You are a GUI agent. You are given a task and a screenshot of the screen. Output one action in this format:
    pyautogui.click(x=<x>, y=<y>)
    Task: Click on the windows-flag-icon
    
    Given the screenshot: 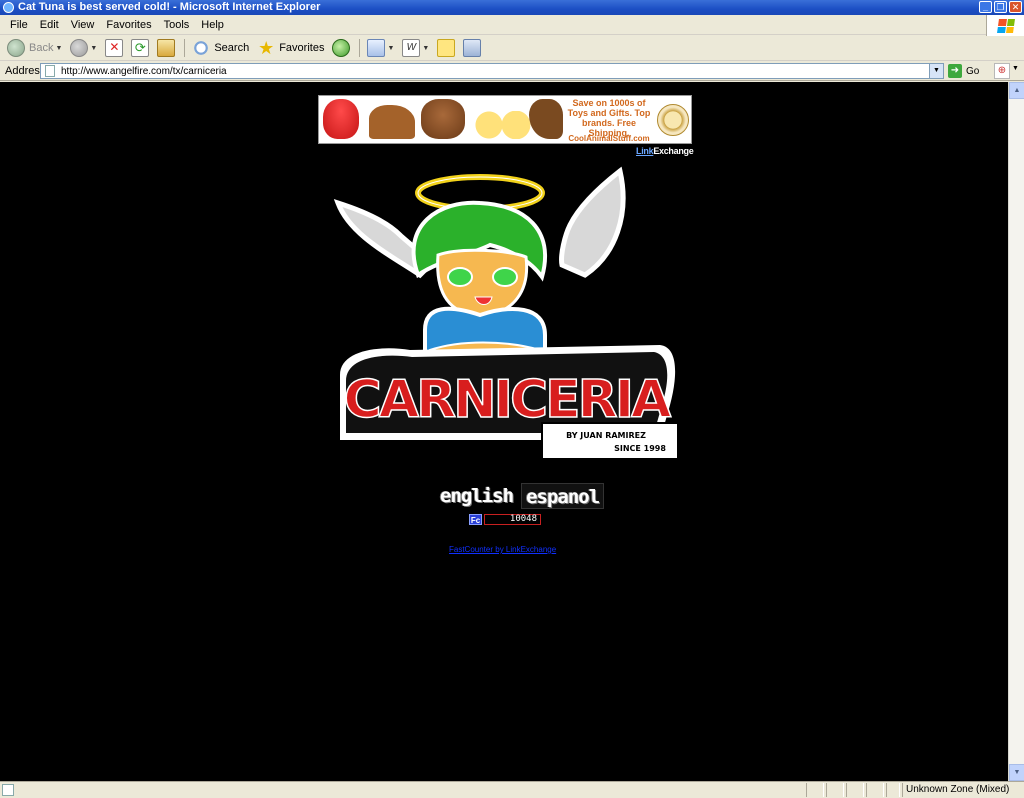 What is the action you would take?
    pyautogui.click(x=1005, y=26)
    